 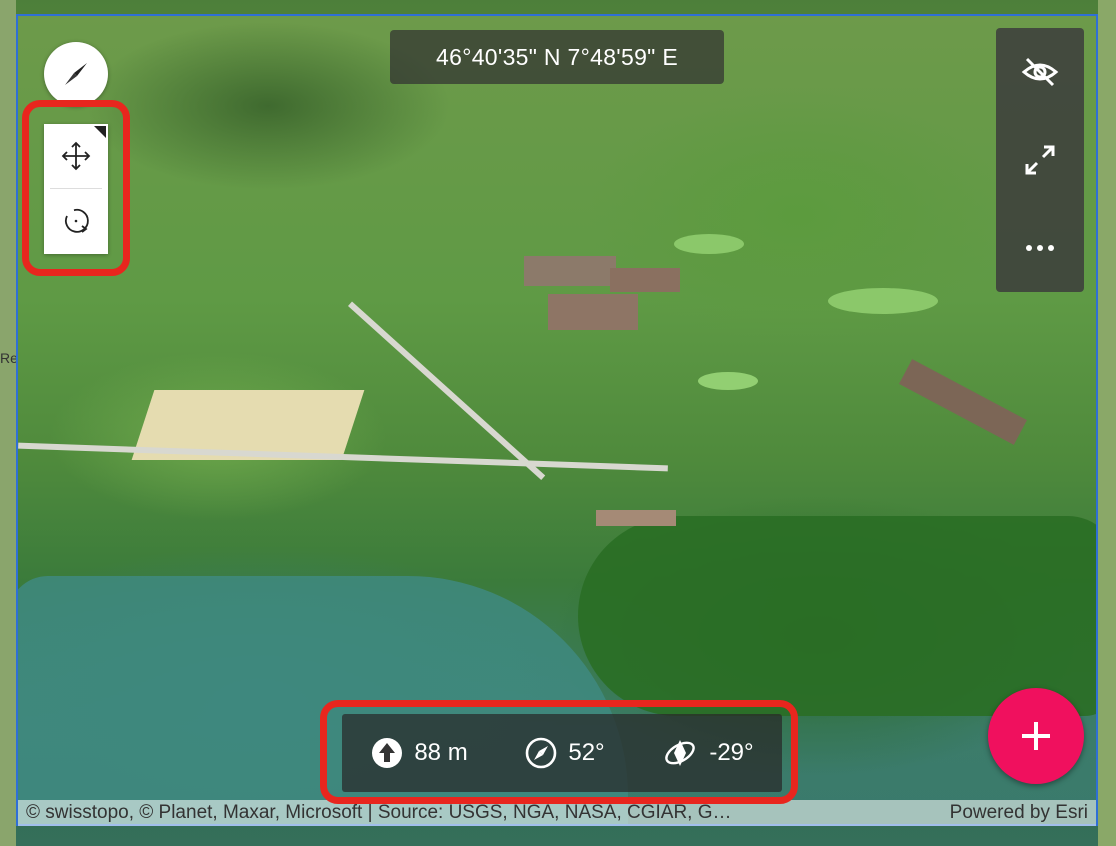 What do you see at coordinates (387, 753) in the screenshot?
I see `elevation-icon` at bounding box center [387, 753].